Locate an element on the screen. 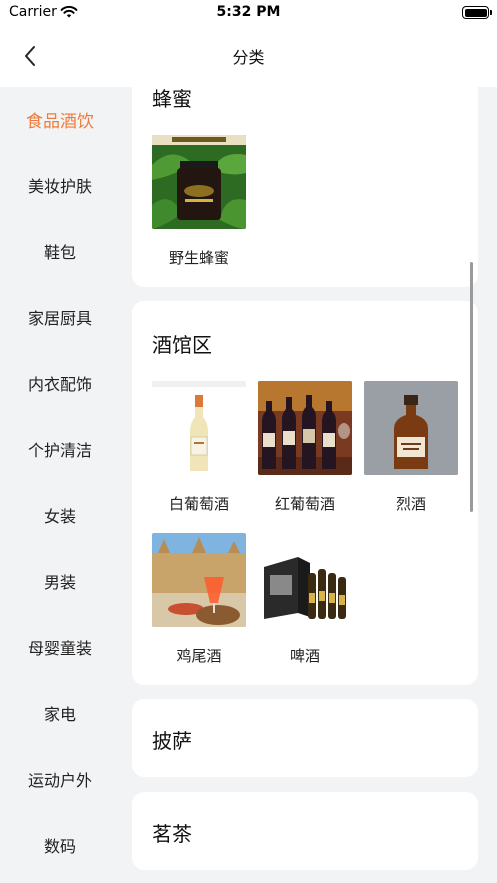 This screenshot has height=883, width=497. sidebar-item-beauty: 美妆护肤 is located at coordinates (60, 185).